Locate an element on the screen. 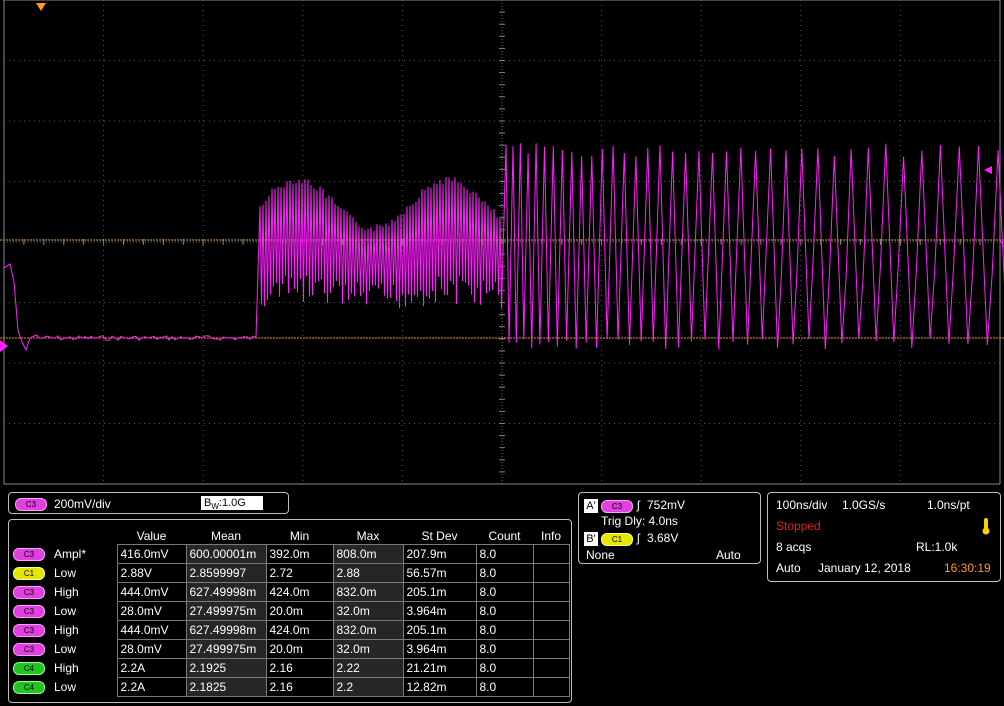 The width and height of the screenshot is (1004, 706). trigger-a-level: 752mV is located at coordinates (666, 505).